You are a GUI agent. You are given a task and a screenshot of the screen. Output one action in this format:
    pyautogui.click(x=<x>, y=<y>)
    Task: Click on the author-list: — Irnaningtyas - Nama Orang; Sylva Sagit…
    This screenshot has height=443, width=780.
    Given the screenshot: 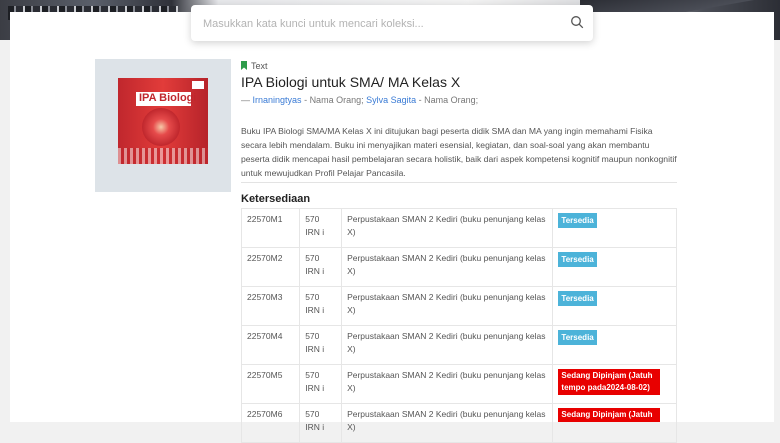 What is the action you would take?
    pyautogui.click(x=359, y=100)
    